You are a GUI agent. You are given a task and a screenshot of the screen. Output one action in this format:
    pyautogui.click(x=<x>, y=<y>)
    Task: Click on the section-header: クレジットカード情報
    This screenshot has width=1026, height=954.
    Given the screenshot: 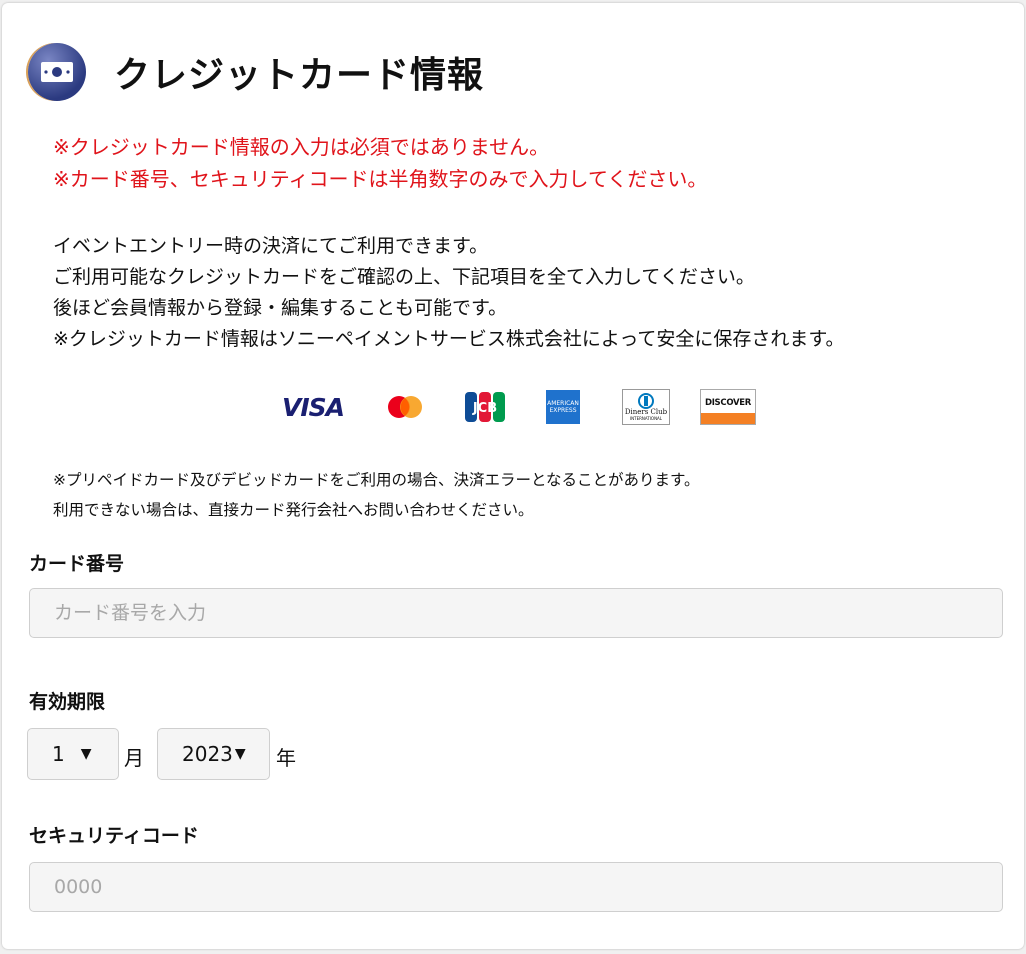 What is the action you would take?
    pyautogui.click(x=256, y=72)
    